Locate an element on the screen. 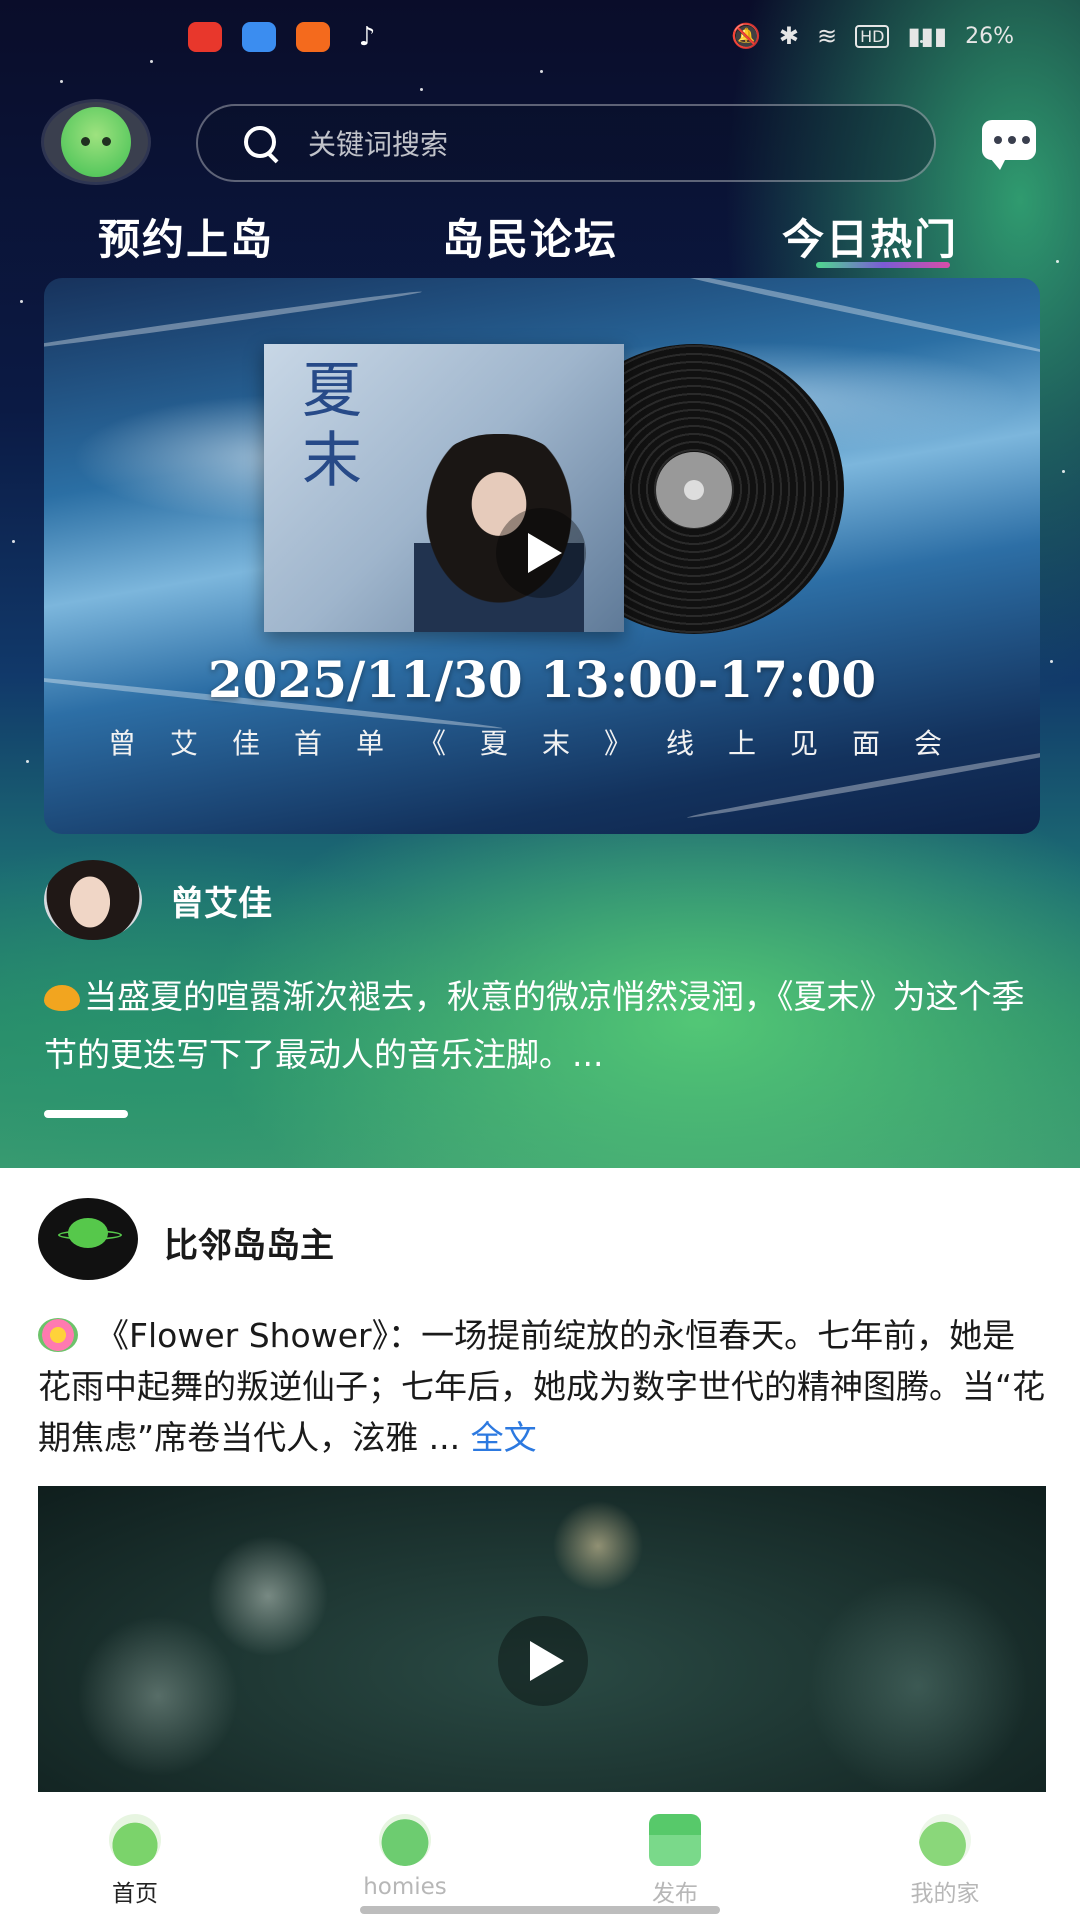 The height and width of the screenshot is (1920, 1080). home-mascot-icon is located at coordinates (135, 1840).